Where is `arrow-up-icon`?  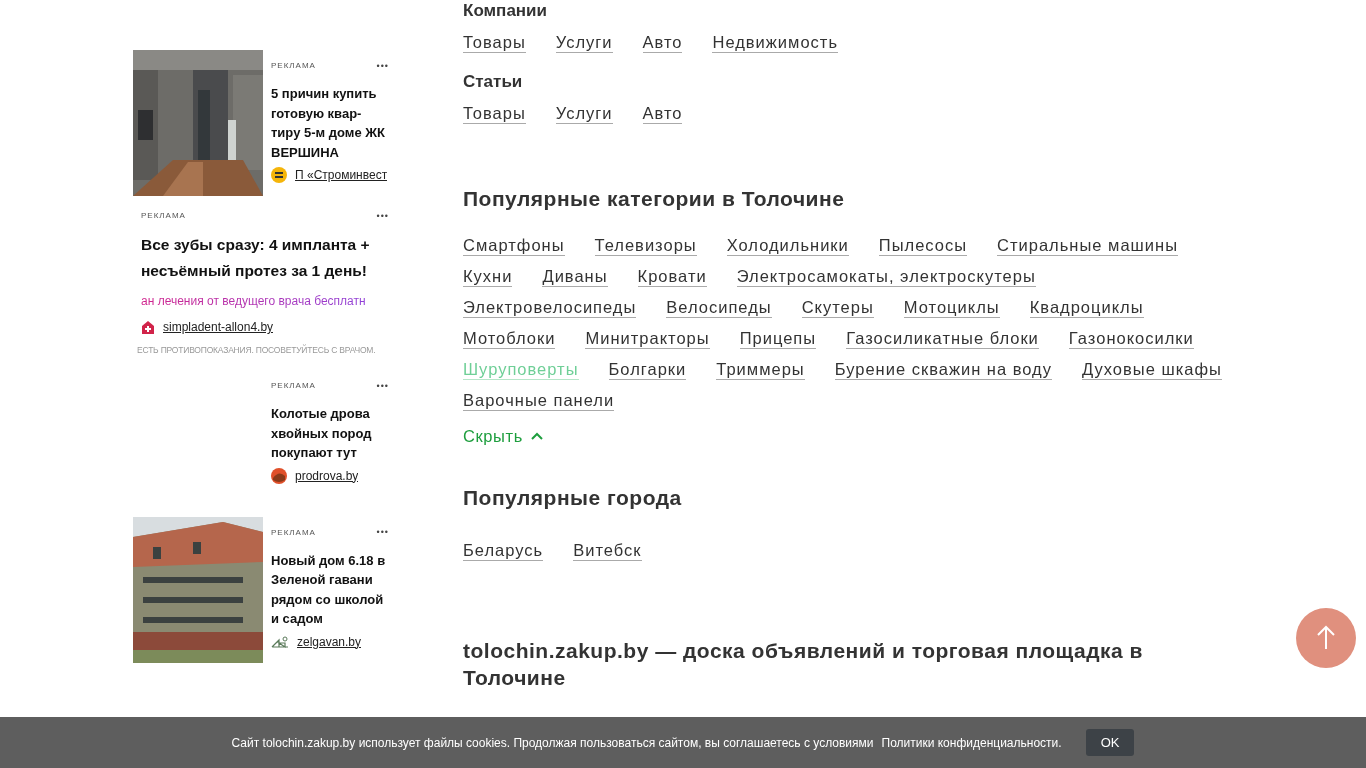 arrow-up-icon is located at coordinates (1326, 638).